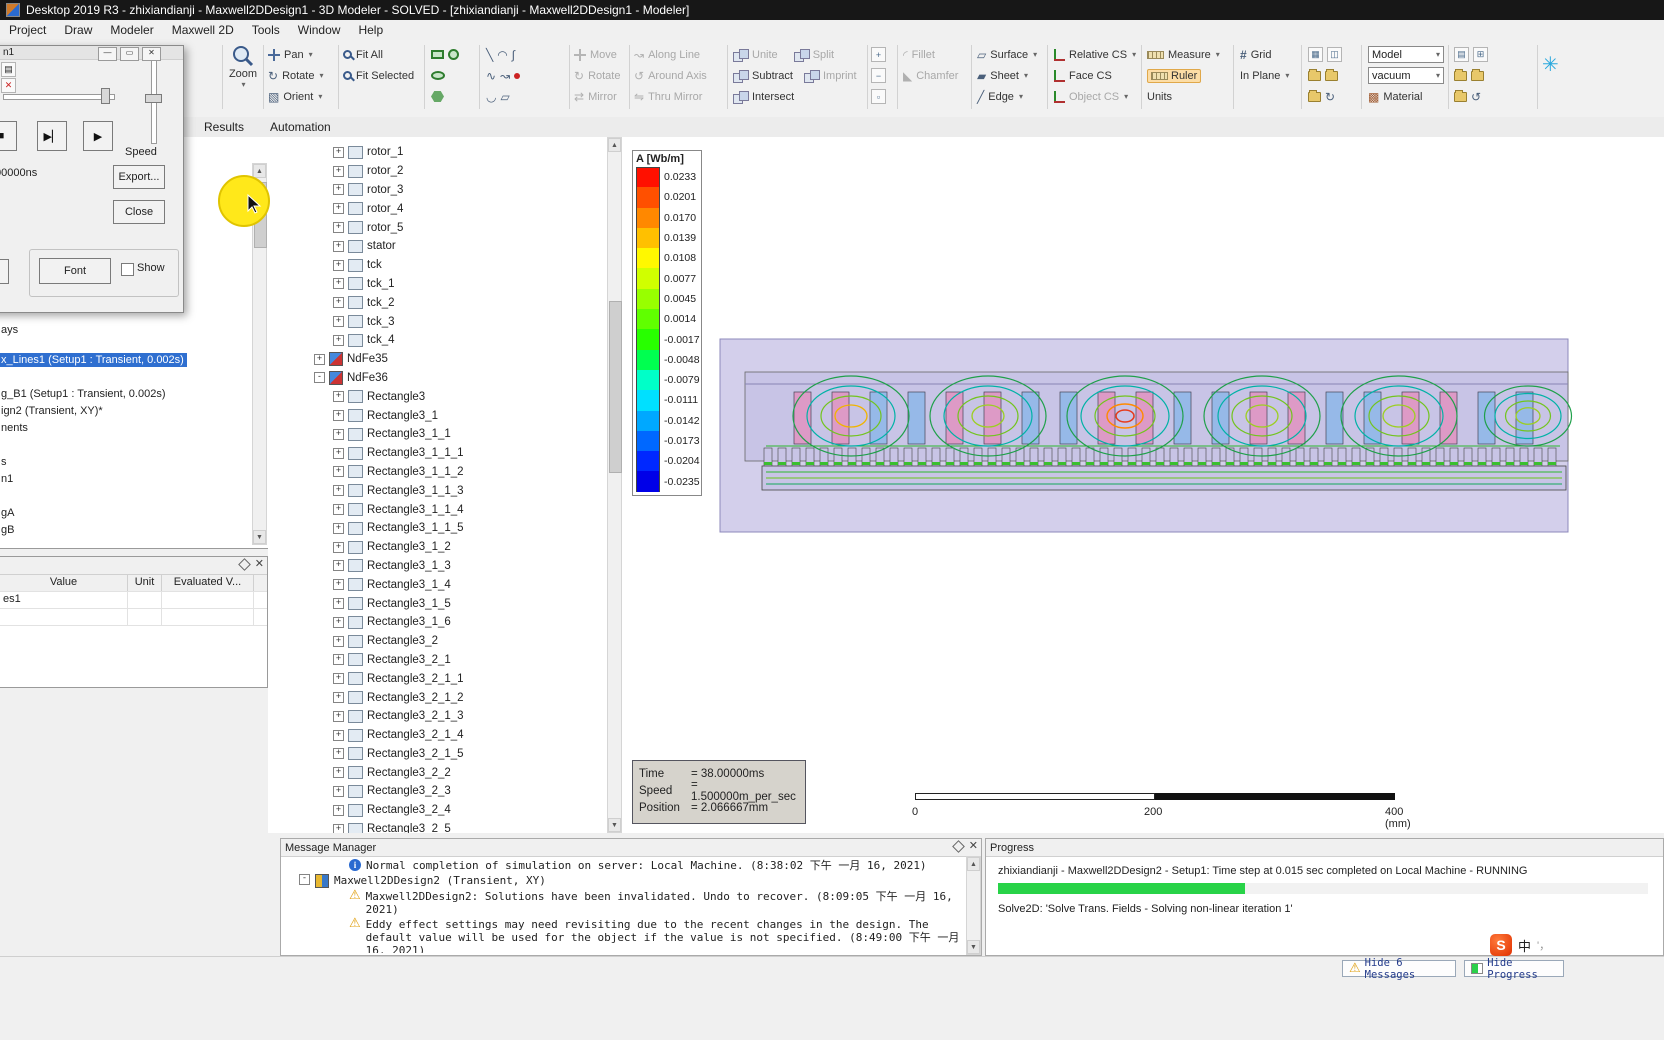 This screenshot has width=1664, height=1040. I want to click on unite-button: Unite, so click(765, 55).